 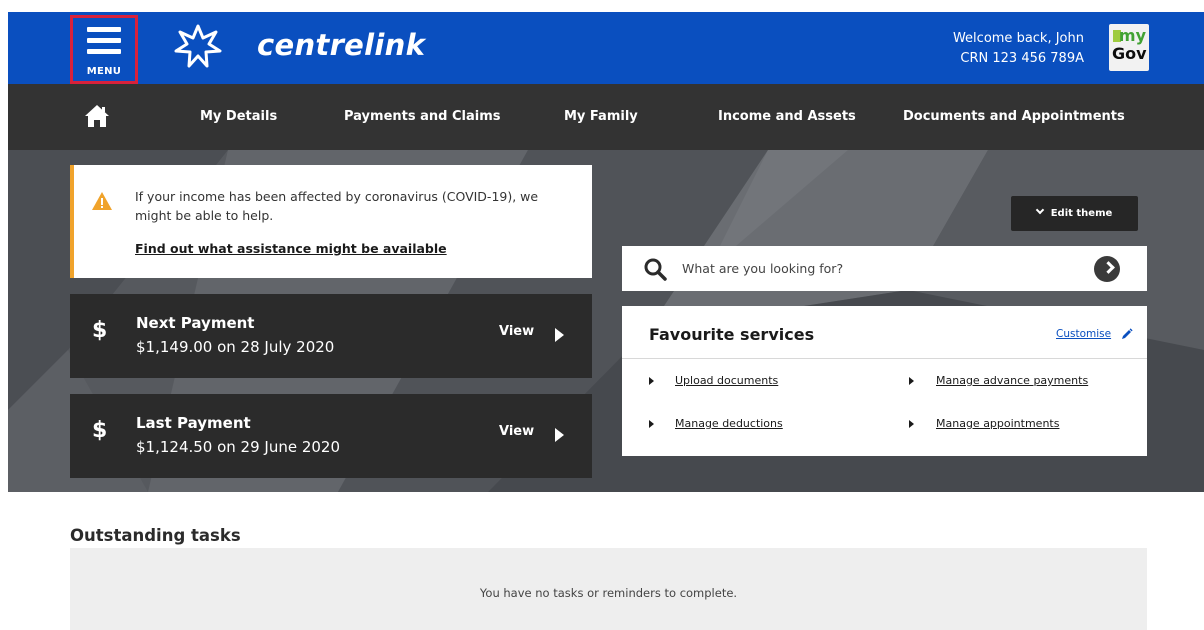 What do you see at coordinates (341, 45) in the screenshot?
I see `brand-name: centrelink` at bounding box center [341, 45].